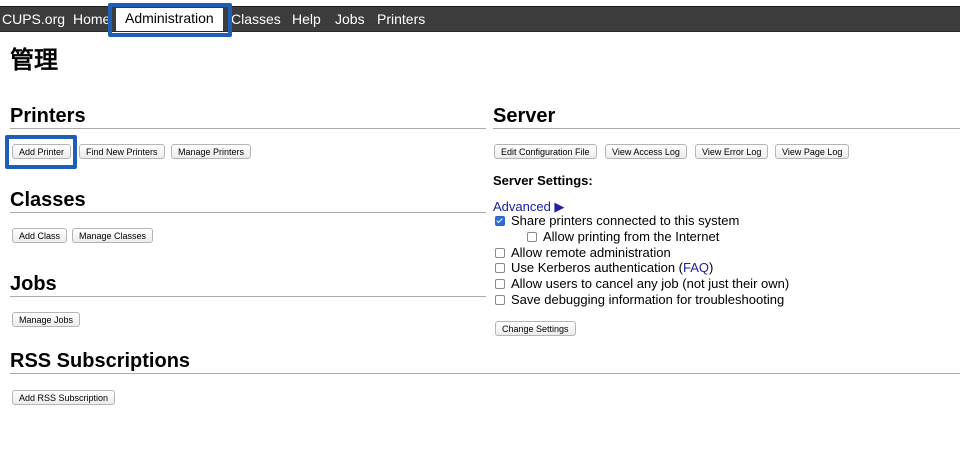 This screenshot has height=456, width=960. What do you see at coordinates (401, 19) in the screenshot?
I see `nav-printers-link: Printers` at bounding box center [401, 19].